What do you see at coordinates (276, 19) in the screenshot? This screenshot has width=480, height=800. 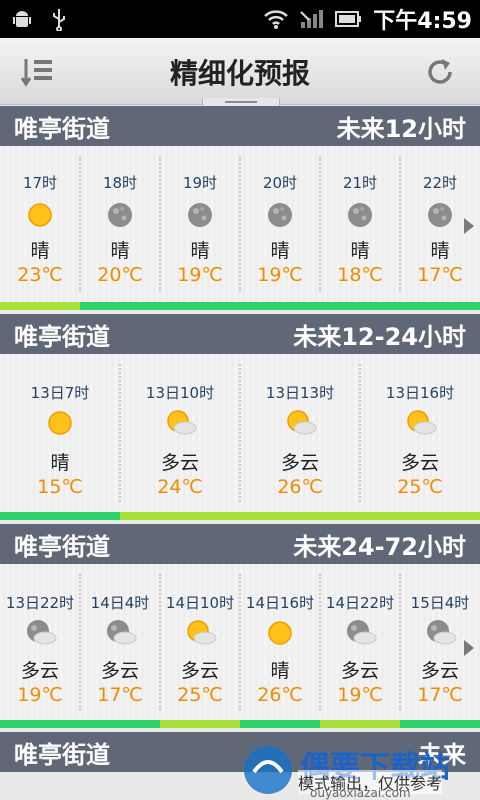 I see `wifi-icon` at bounding box center [276, 19].